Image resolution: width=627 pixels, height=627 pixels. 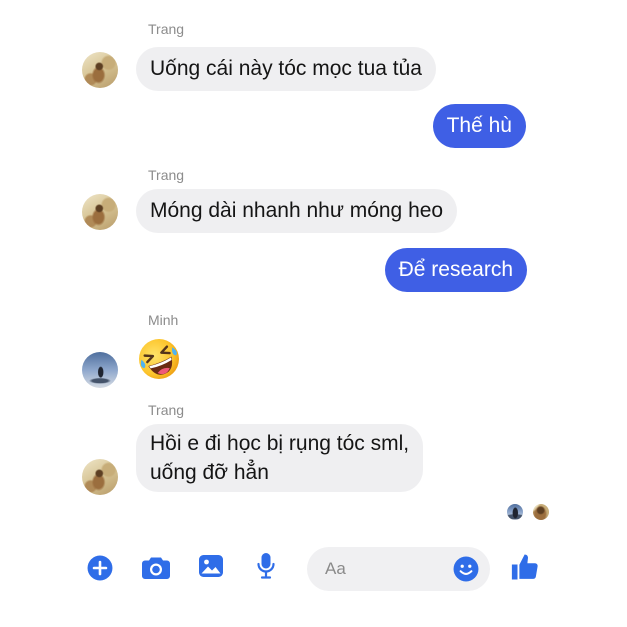 I want to click on incoming-message-bubble: Uống cái này tóc mọc tua tủa, so click(x=286, y=69).